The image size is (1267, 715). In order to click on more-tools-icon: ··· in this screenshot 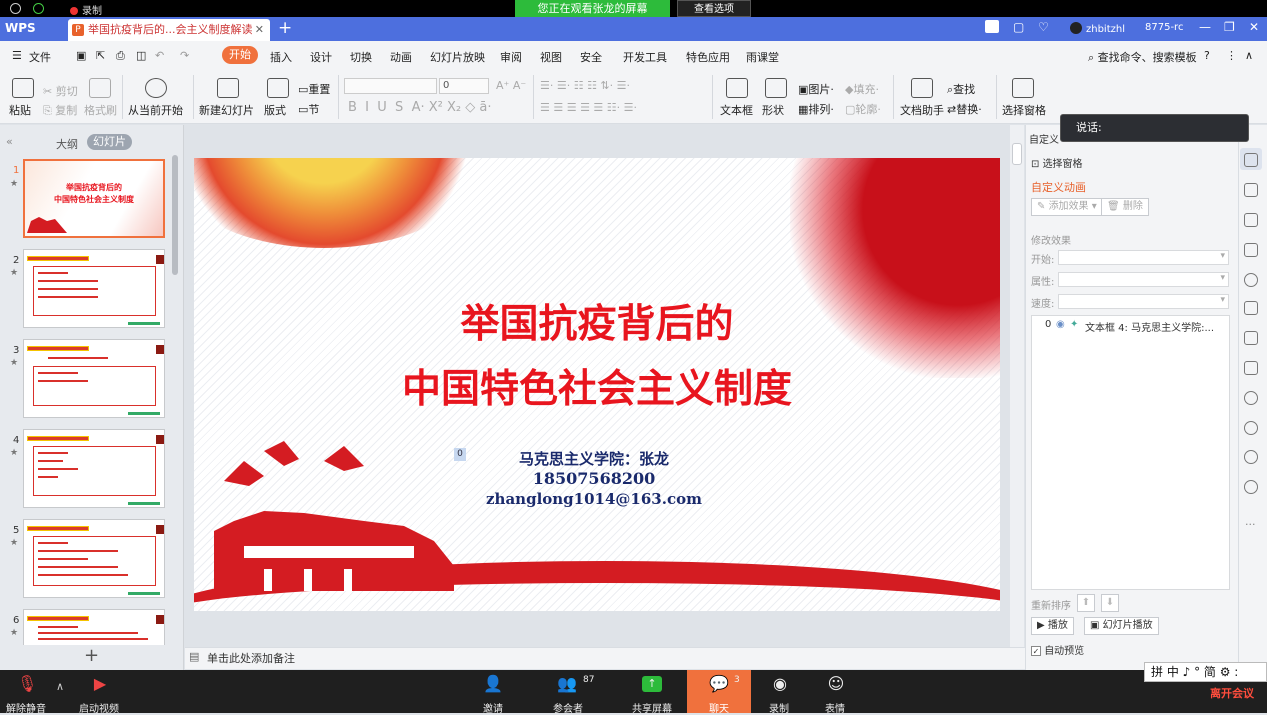, I will do `click(1250, 524)`.